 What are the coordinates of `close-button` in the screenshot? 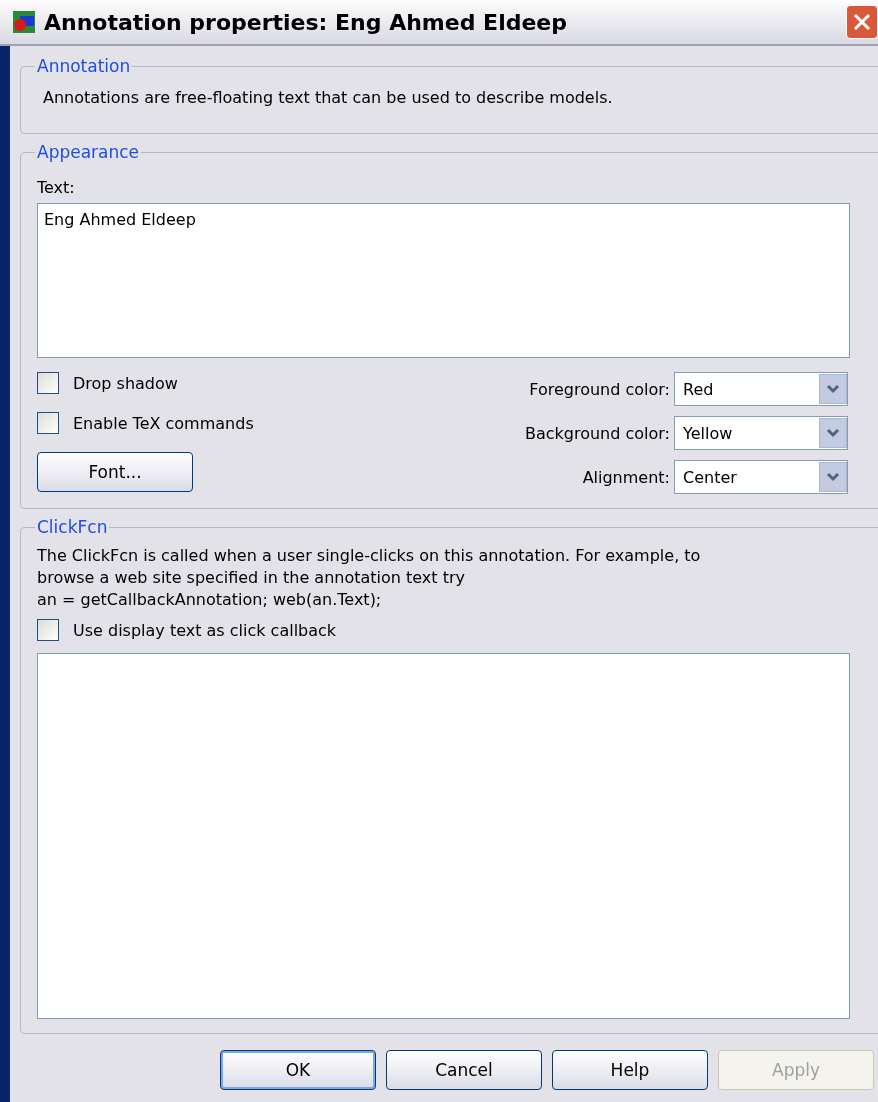 It's located at (862, 22).